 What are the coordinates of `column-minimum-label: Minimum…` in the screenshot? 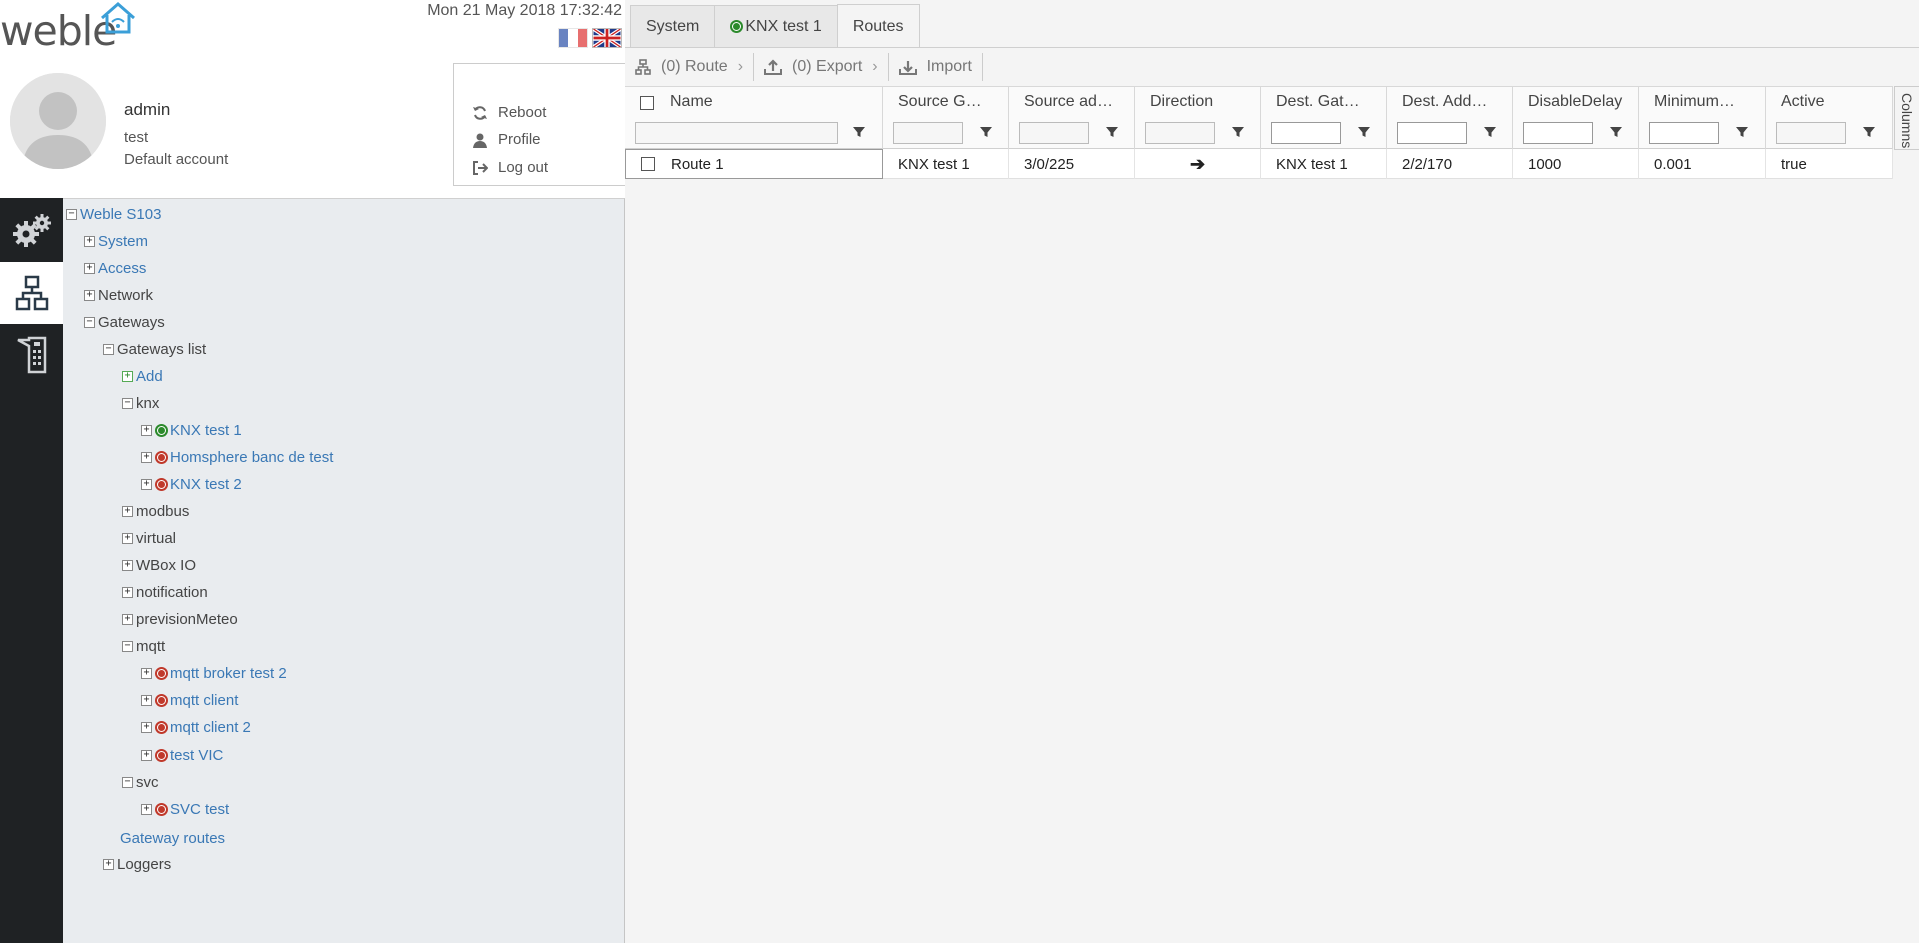 It's located at (1694, 102).